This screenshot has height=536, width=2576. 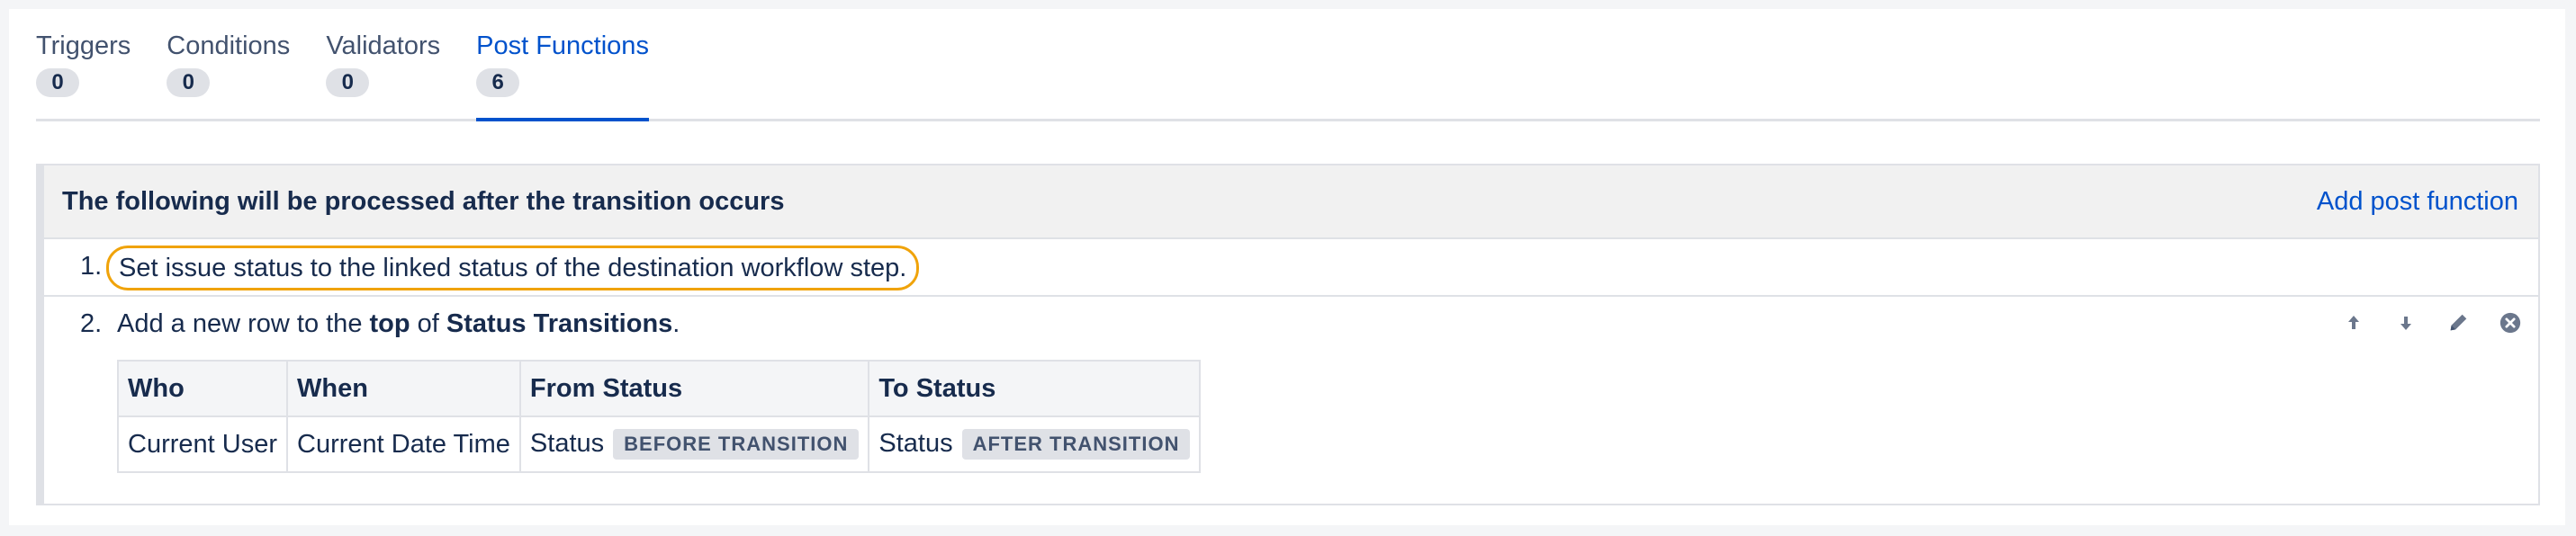 What do you see at coordinates (202, 388) in the screenshot?
I see `column-header: Who` at bounding box center [202, 388].